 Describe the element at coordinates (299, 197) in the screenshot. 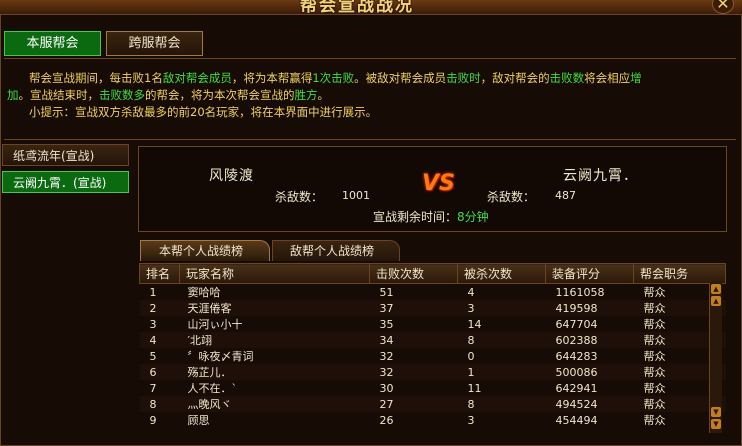

I see `left-kill-label: 杀敌数：` at that location.